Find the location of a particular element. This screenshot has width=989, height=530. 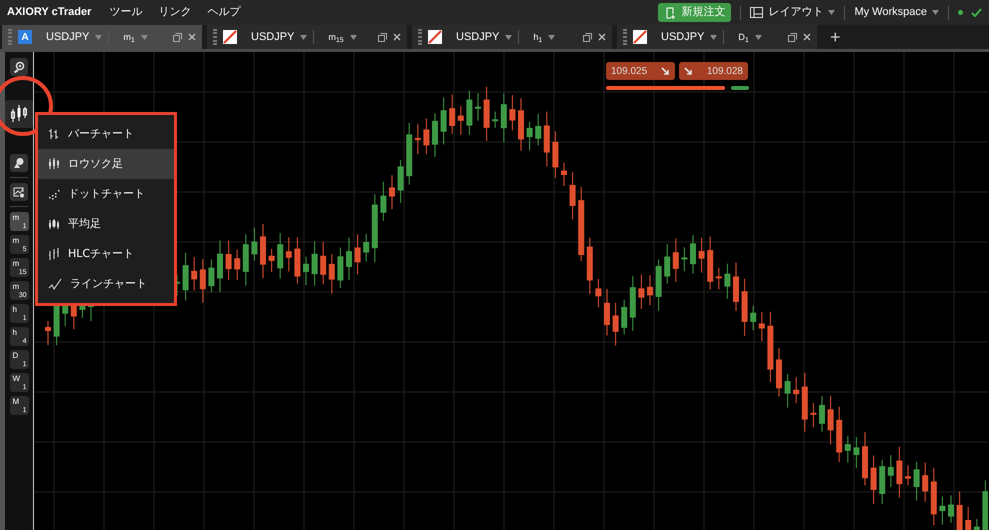

dots-icon is located at coordinates (54, 194).